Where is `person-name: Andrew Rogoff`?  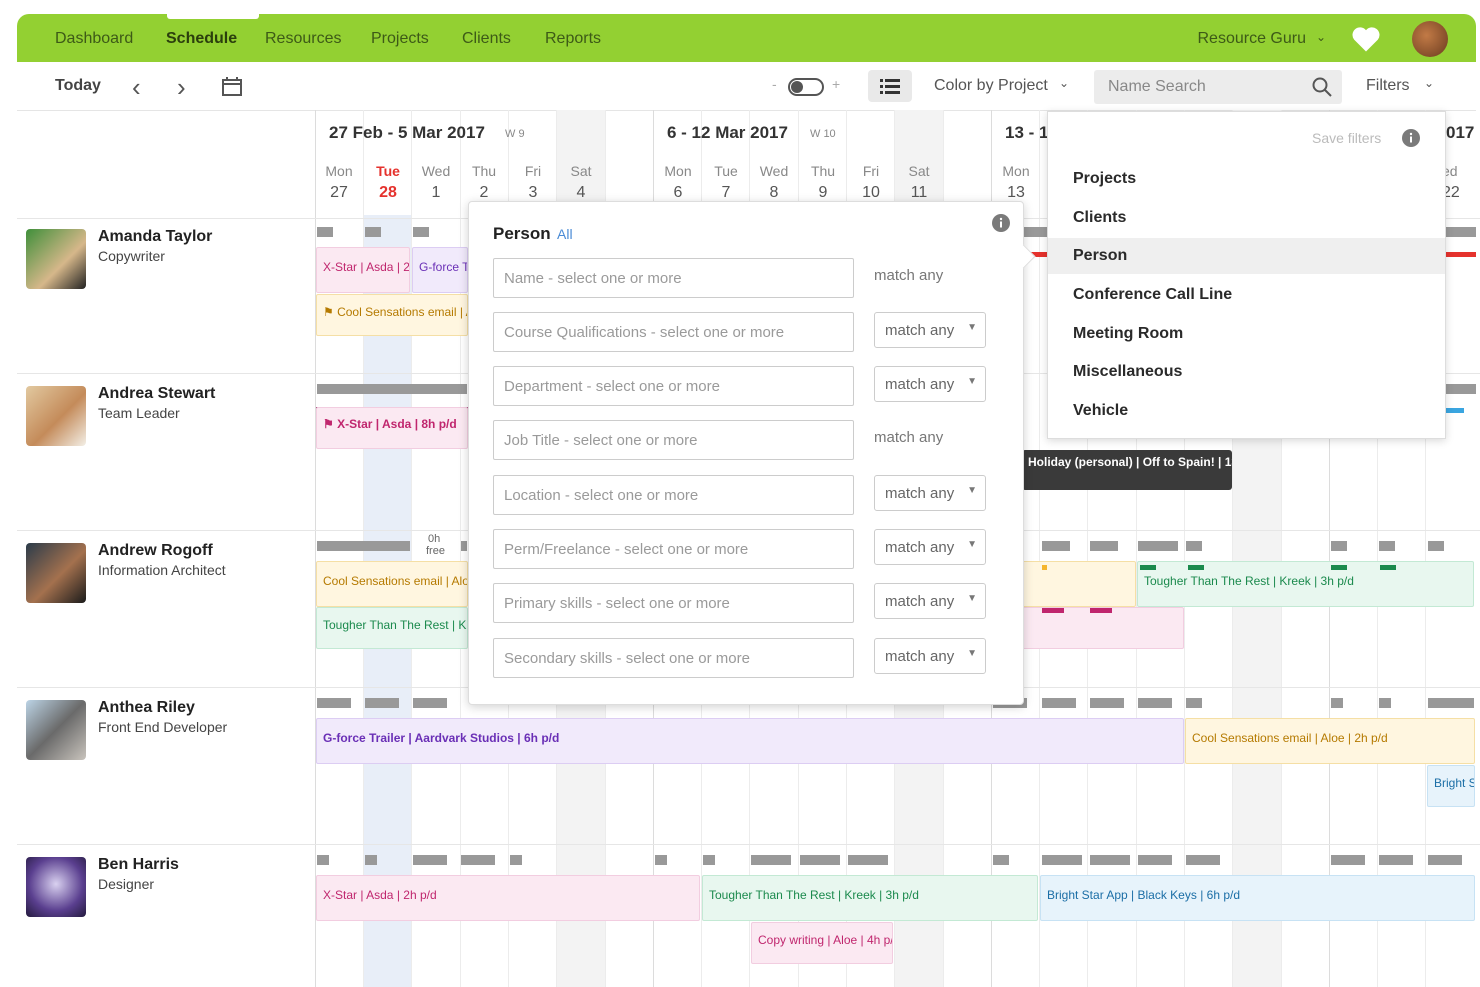
person-name: Andrew Rogoff is located at coordinates (155, 551).